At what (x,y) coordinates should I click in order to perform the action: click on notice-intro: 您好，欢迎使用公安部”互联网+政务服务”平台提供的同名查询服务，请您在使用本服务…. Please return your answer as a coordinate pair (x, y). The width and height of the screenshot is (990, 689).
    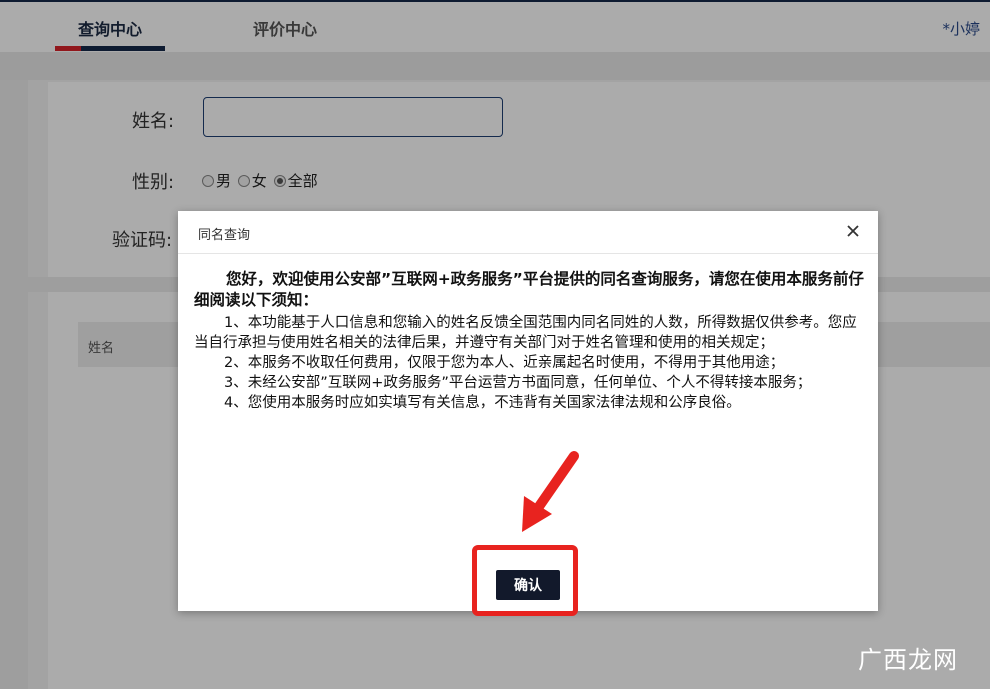
    Looking at the image, I should click on (529, 289).